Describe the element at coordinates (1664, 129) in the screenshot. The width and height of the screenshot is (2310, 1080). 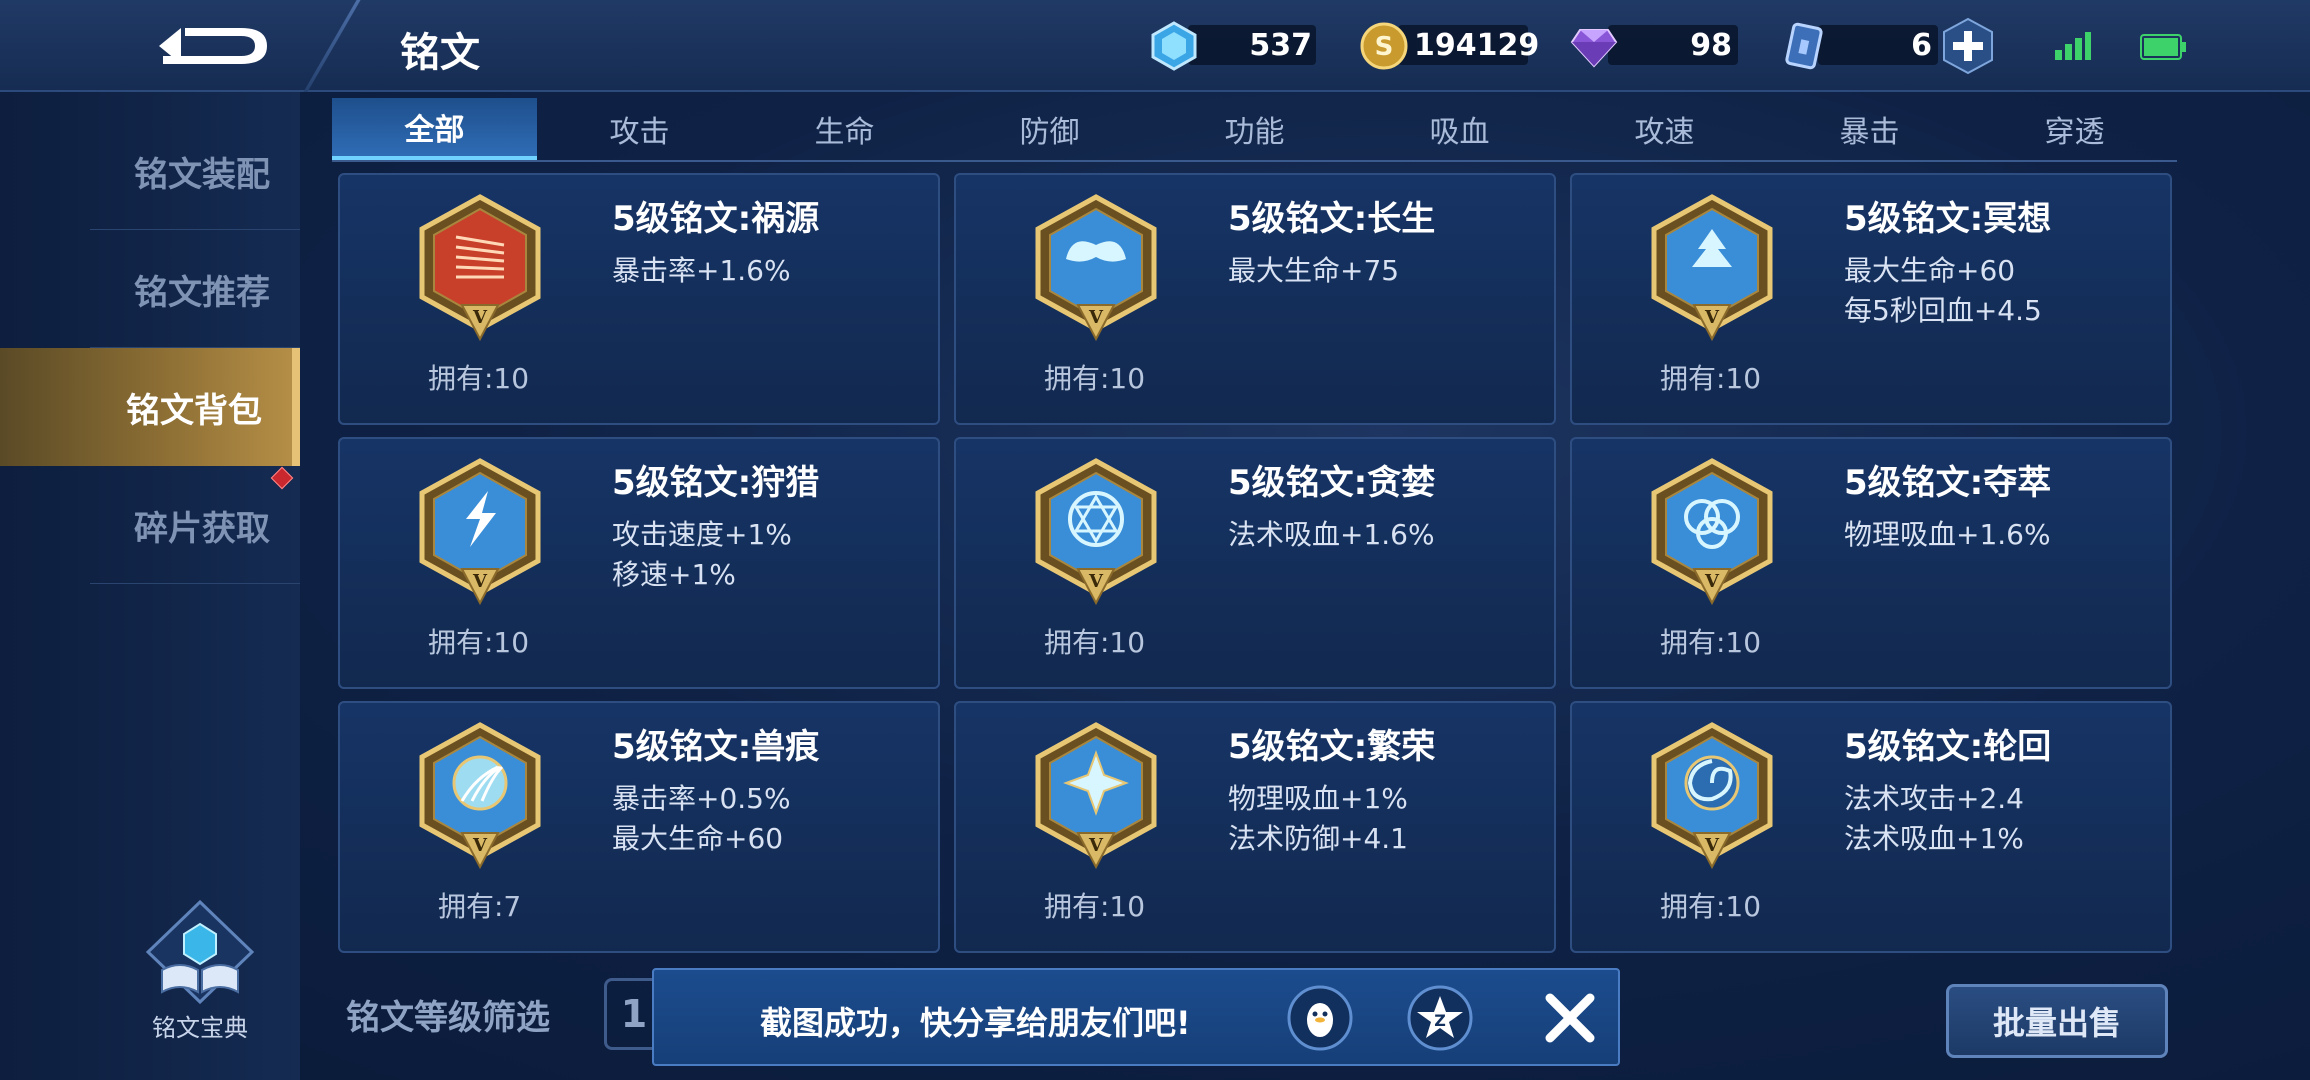
I see `tab-attack-speed: 攻速` at that location.